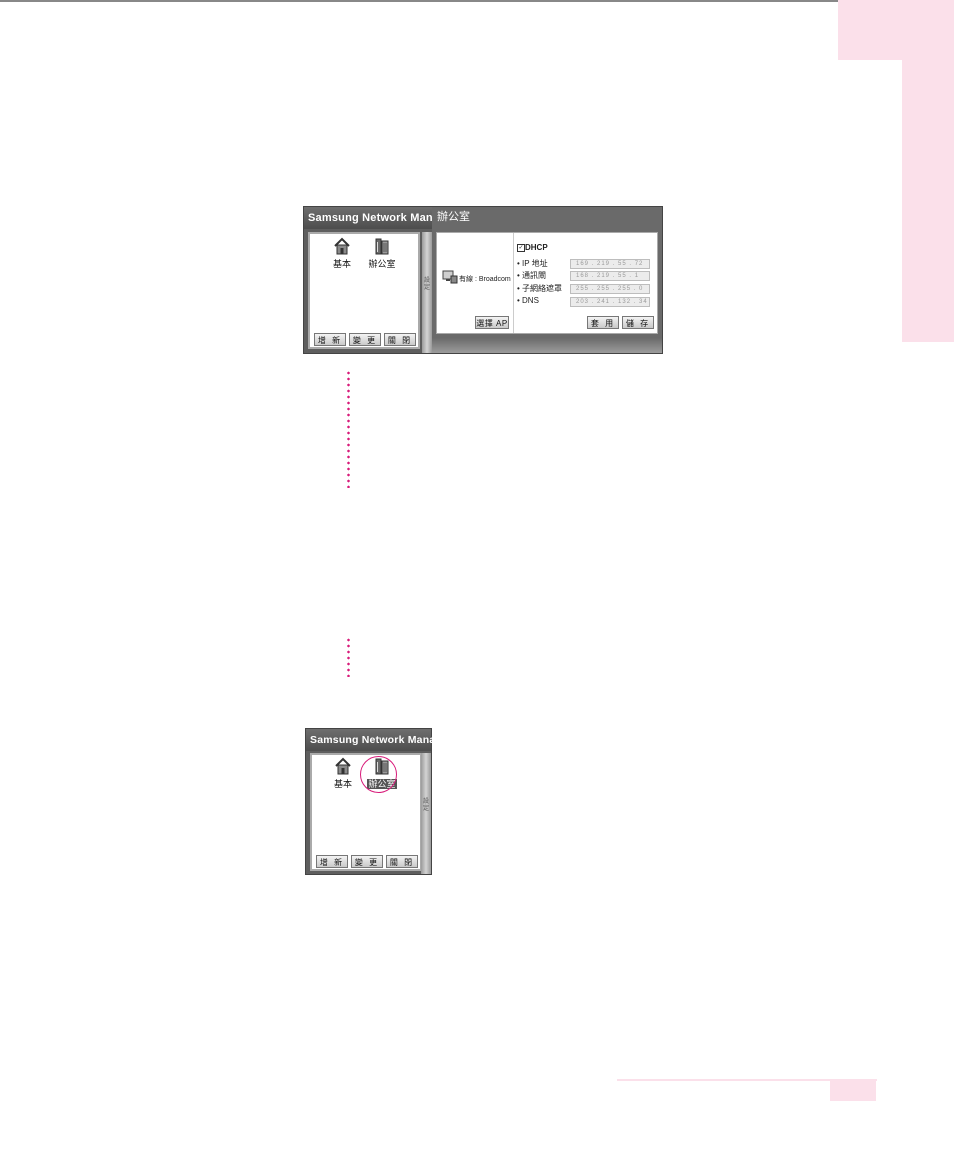  I want to click on gateway-label: • 通訊閘, so click(532, 275).